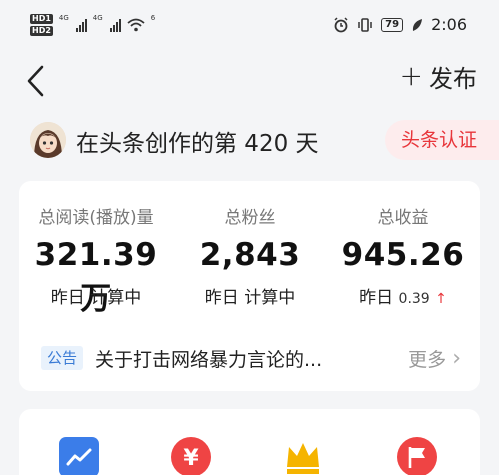  I want to click on plus-icon: +, so click(411, 75).